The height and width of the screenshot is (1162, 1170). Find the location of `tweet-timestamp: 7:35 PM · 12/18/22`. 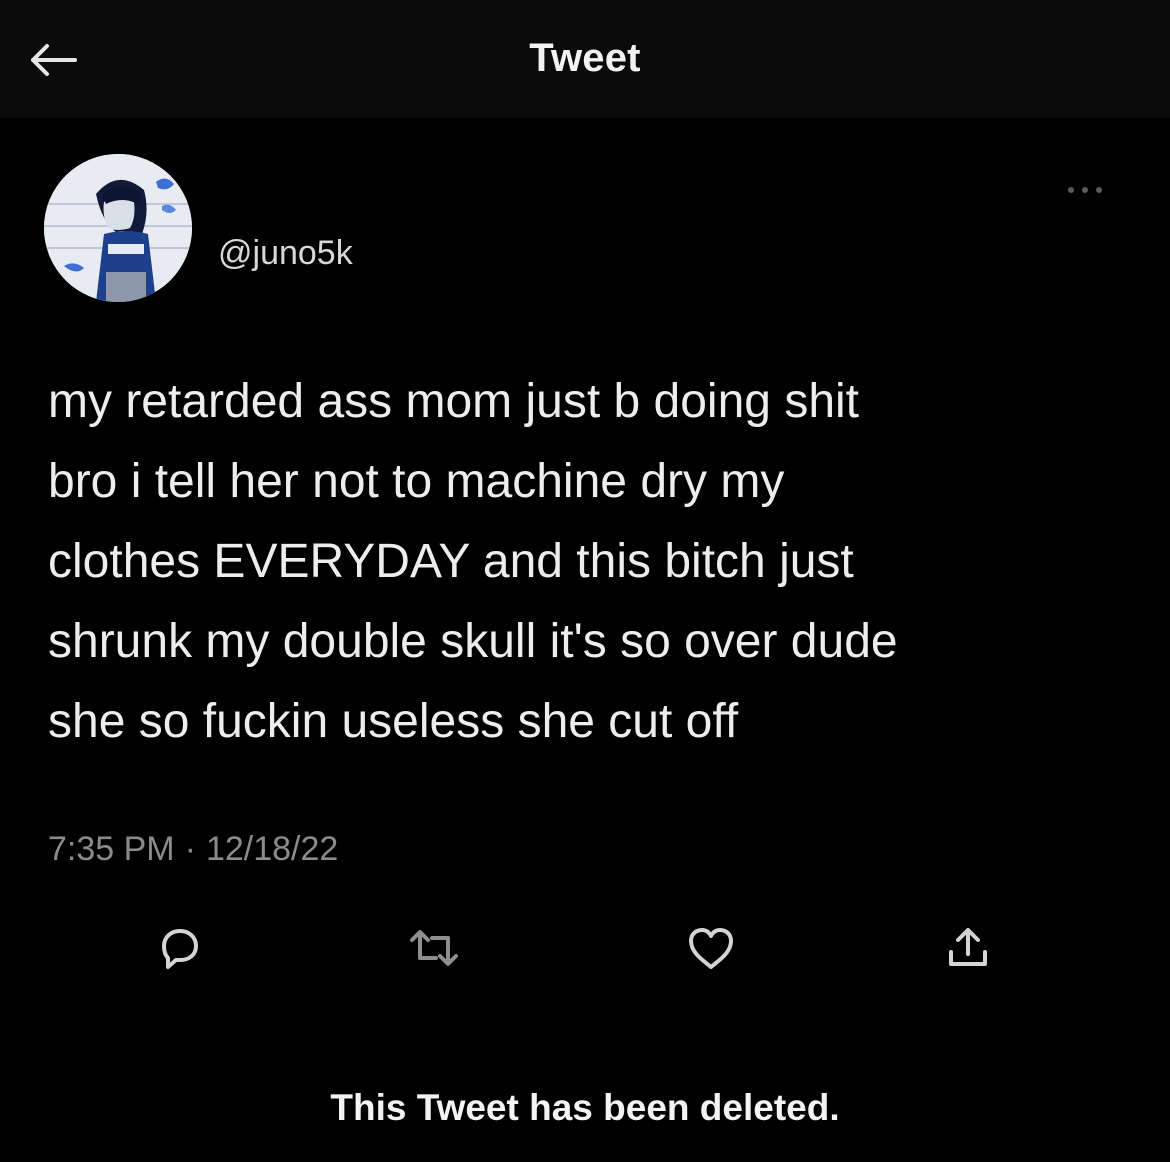

tweet-timestamp: 7:35 PM · 12/18/22 is located at coordinates (193, 849).